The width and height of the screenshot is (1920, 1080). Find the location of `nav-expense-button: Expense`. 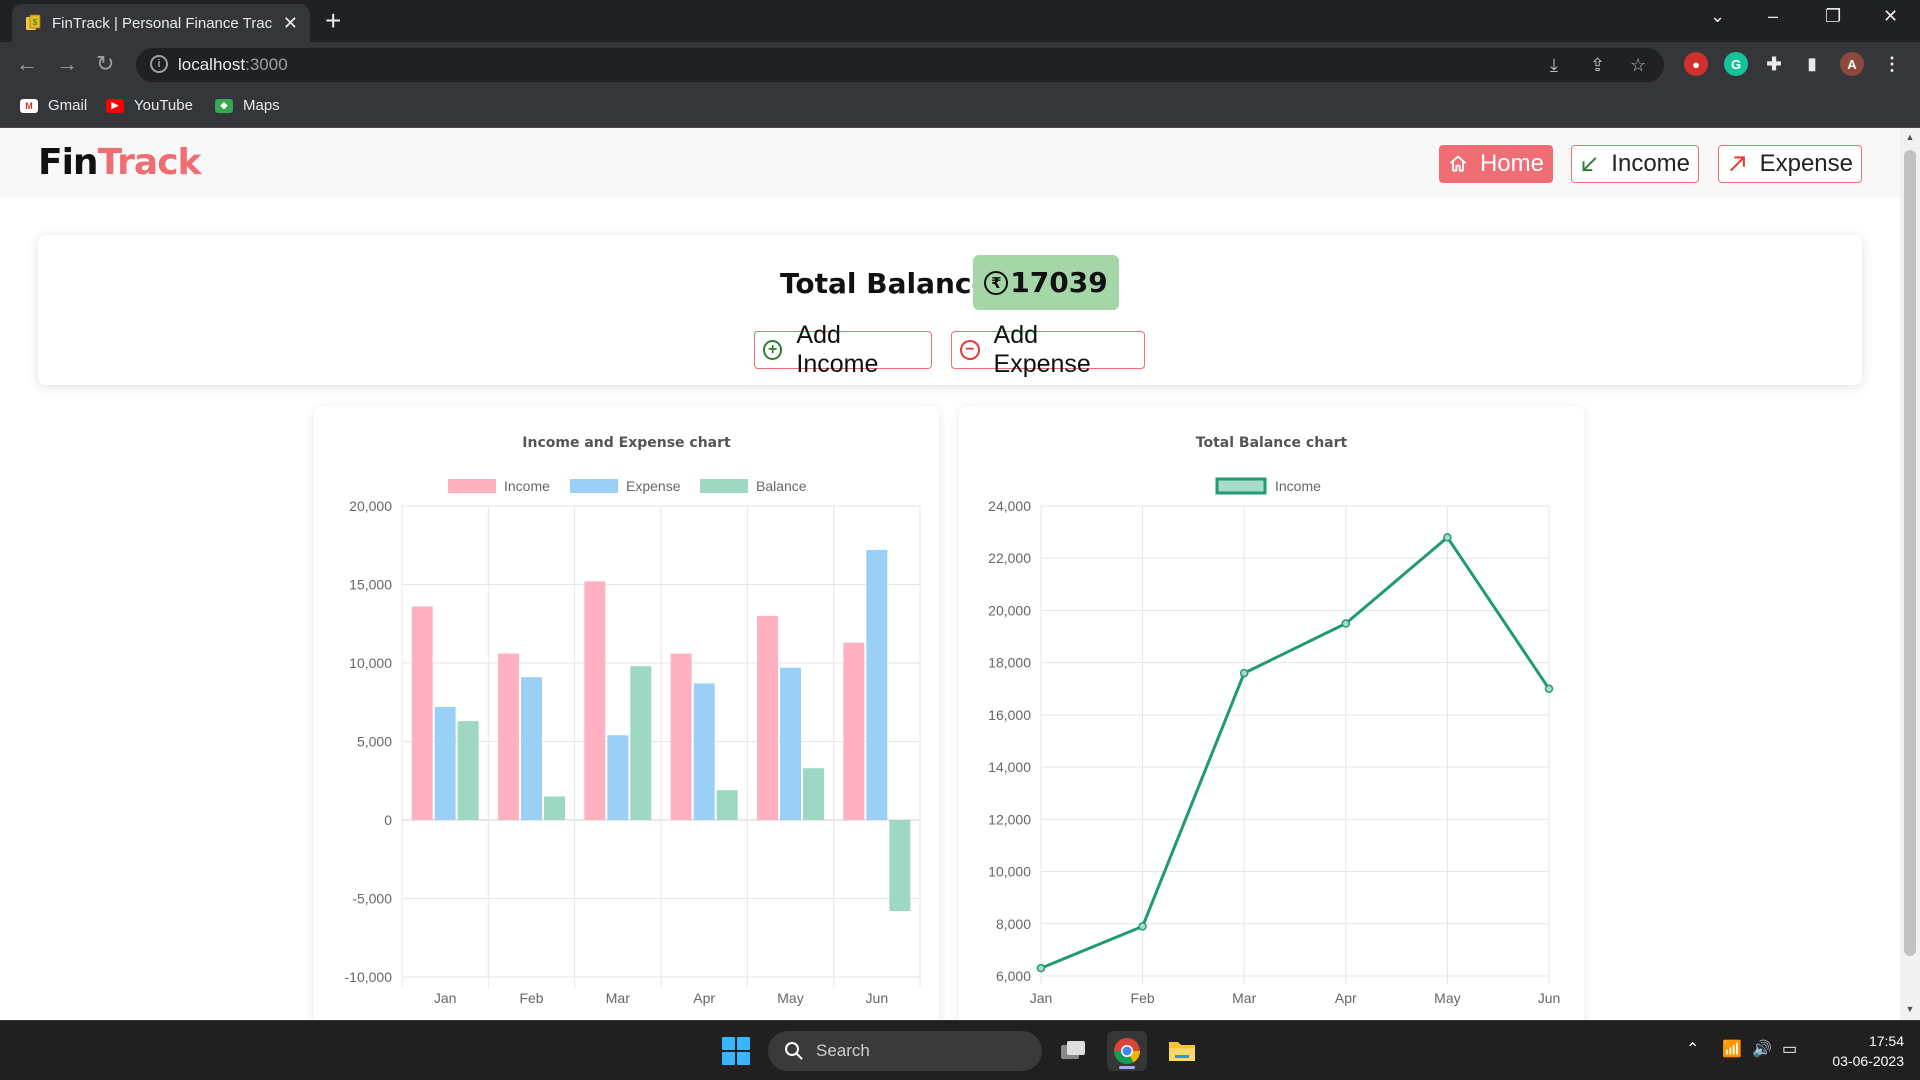

nav-expense-button: Expense is located at coordinates (1790, 164).